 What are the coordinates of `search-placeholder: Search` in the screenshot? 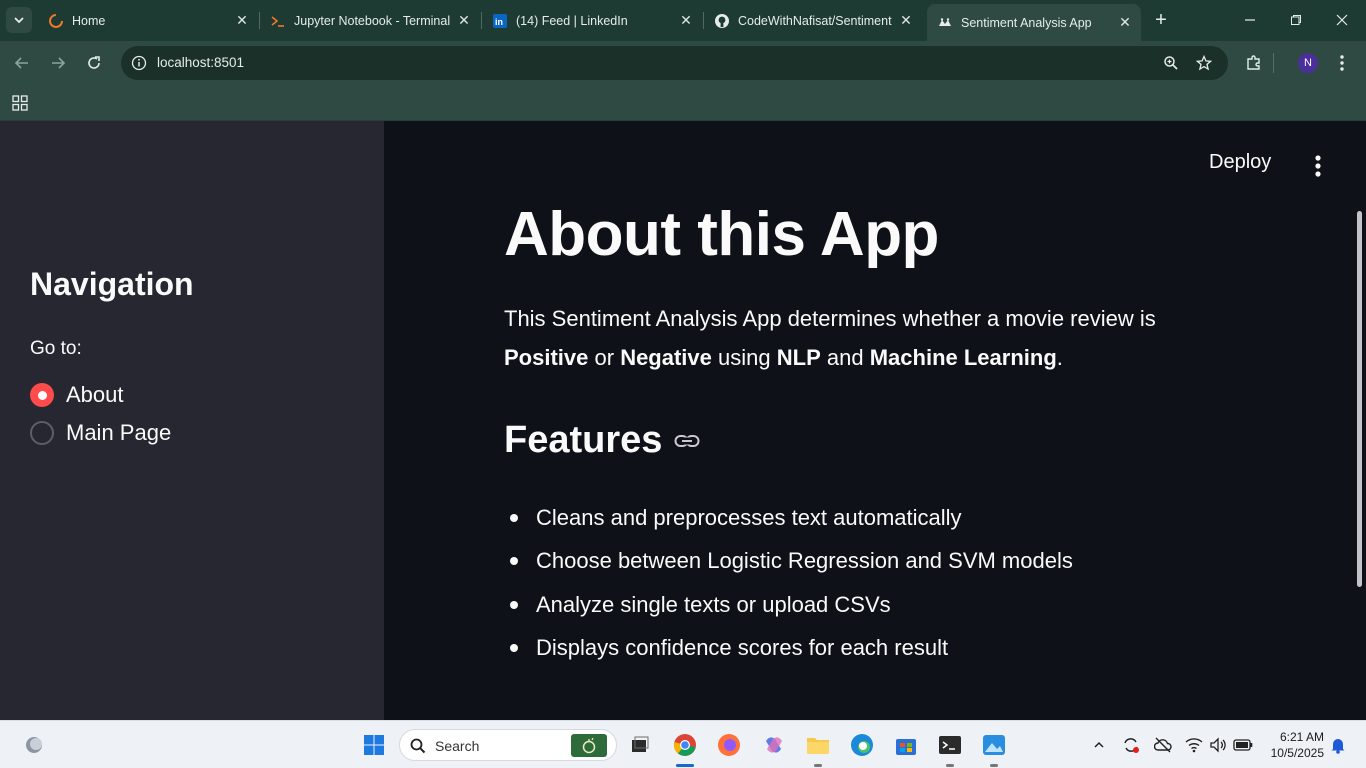 It's located at (457, 746).